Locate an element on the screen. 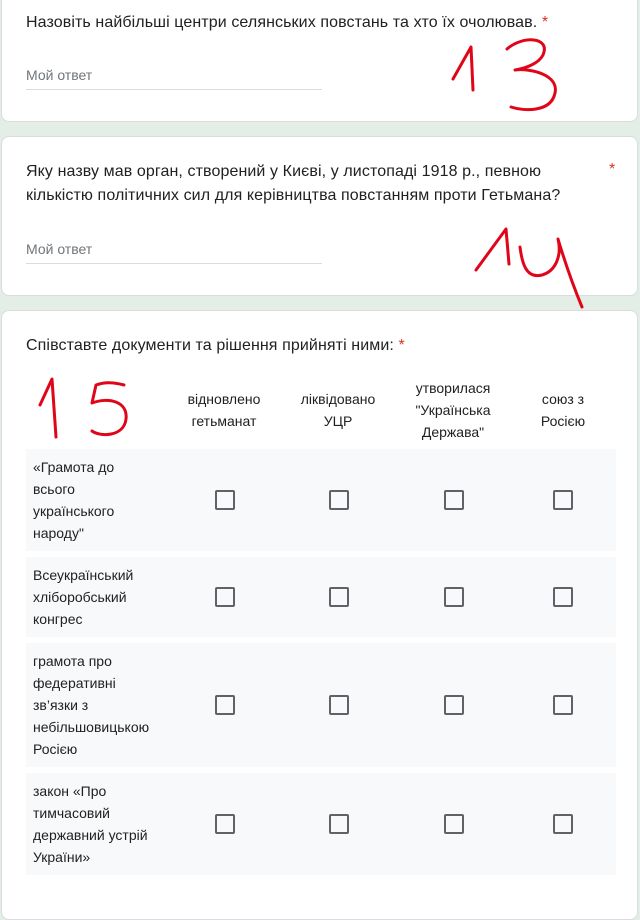 The image size is (640, 920). checkbox-row4-col2 is located at coordinates (339, 824).